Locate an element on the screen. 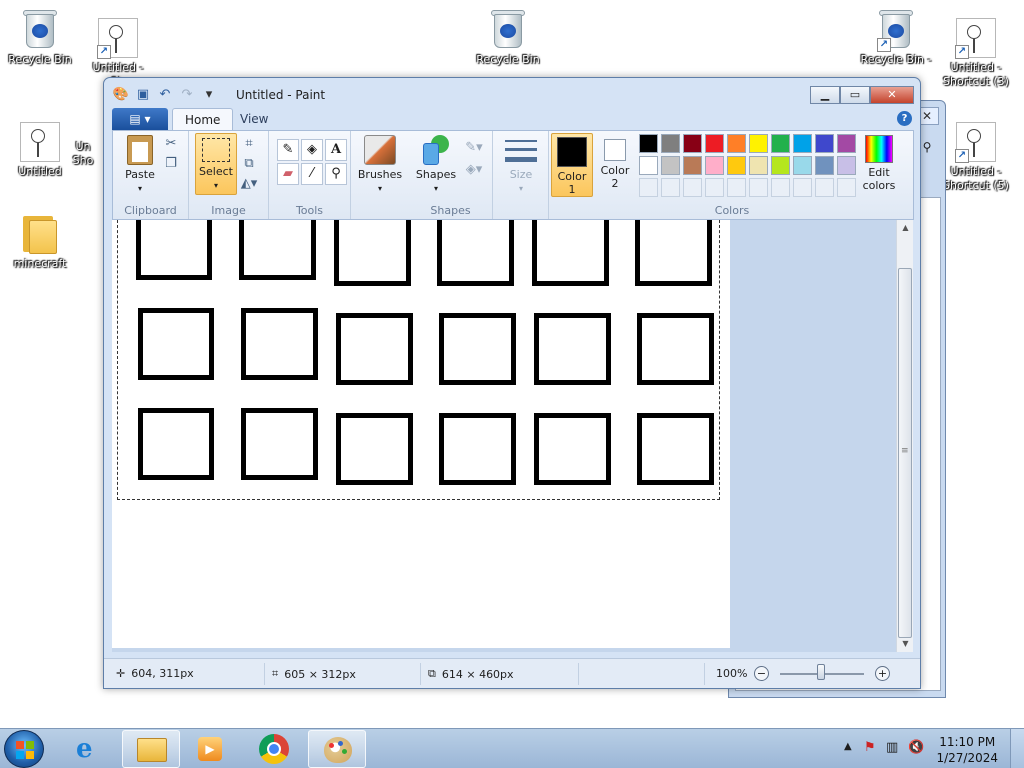  resize-icon: ⧉ is located at coordinates (249, 164).